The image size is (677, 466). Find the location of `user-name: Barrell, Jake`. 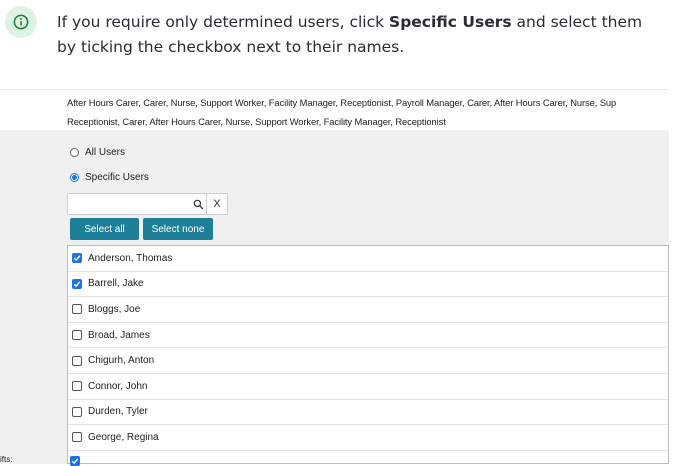

user-name: Barrell, Jake is located at coordinates (116, 284).